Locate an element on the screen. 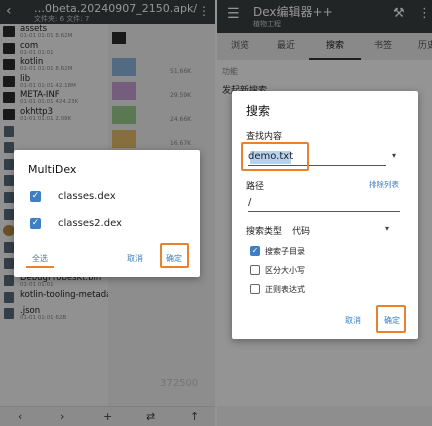  search-type-label: 搜索类型 is located at coordinates (264, 232).